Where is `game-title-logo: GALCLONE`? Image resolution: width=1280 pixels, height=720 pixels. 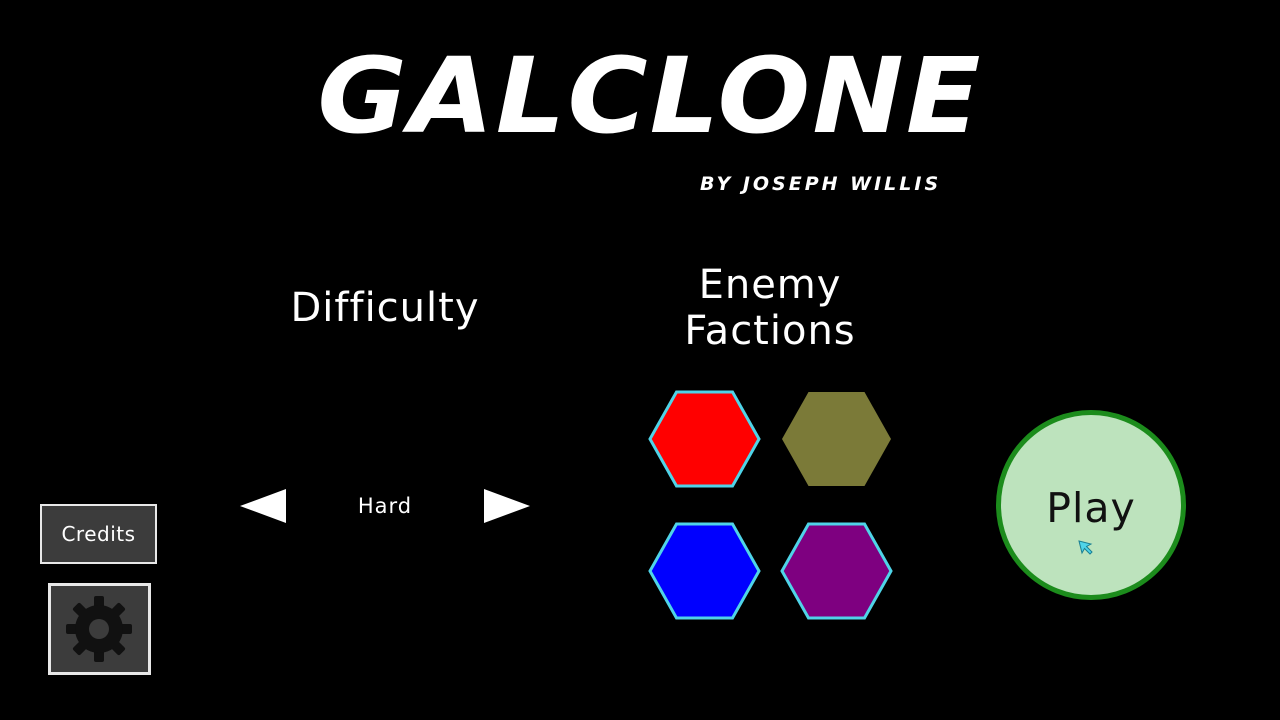
game-title-logo: GALCLONE is located at coordinates (650, 96).